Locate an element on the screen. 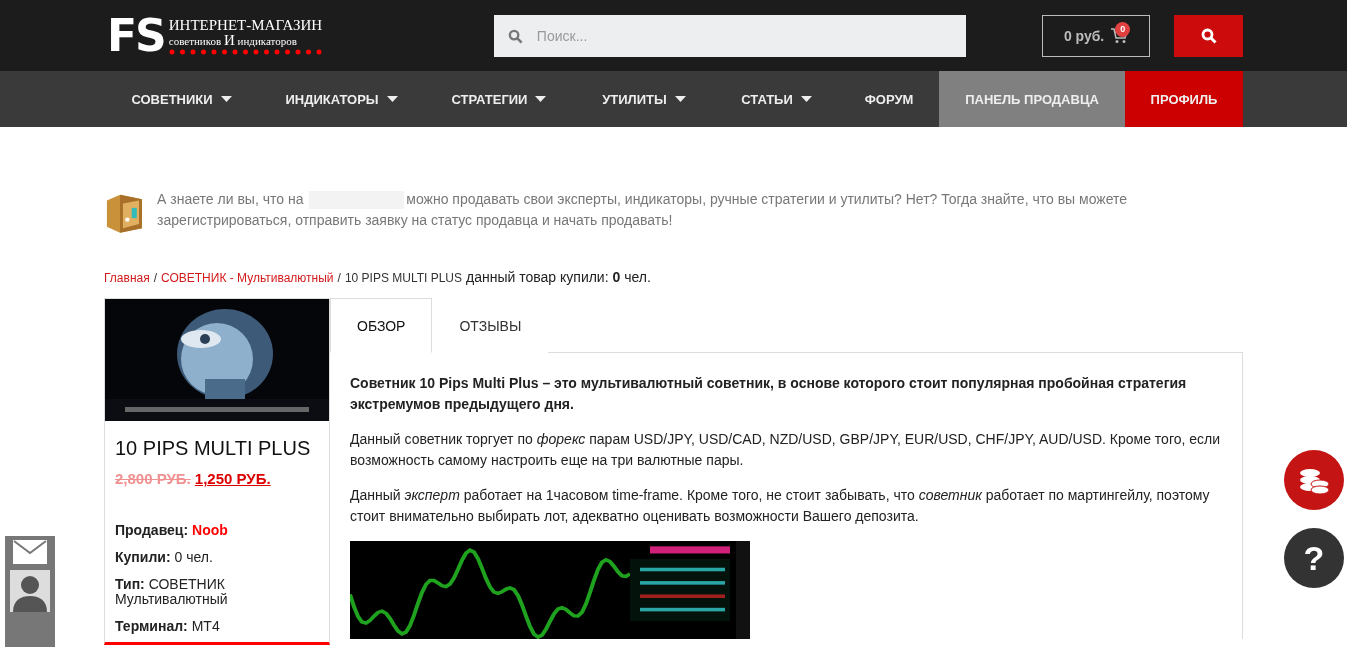 The image size is (1347, 649). nav-item: УТИЛИТЫ is located at coordinates (644, 99).